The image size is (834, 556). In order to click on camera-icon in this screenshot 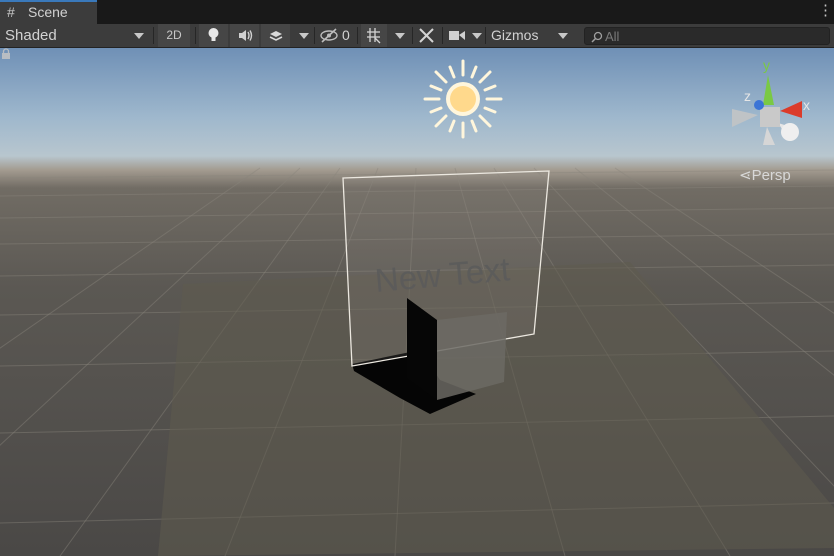, I will do `click(457, 35)`.